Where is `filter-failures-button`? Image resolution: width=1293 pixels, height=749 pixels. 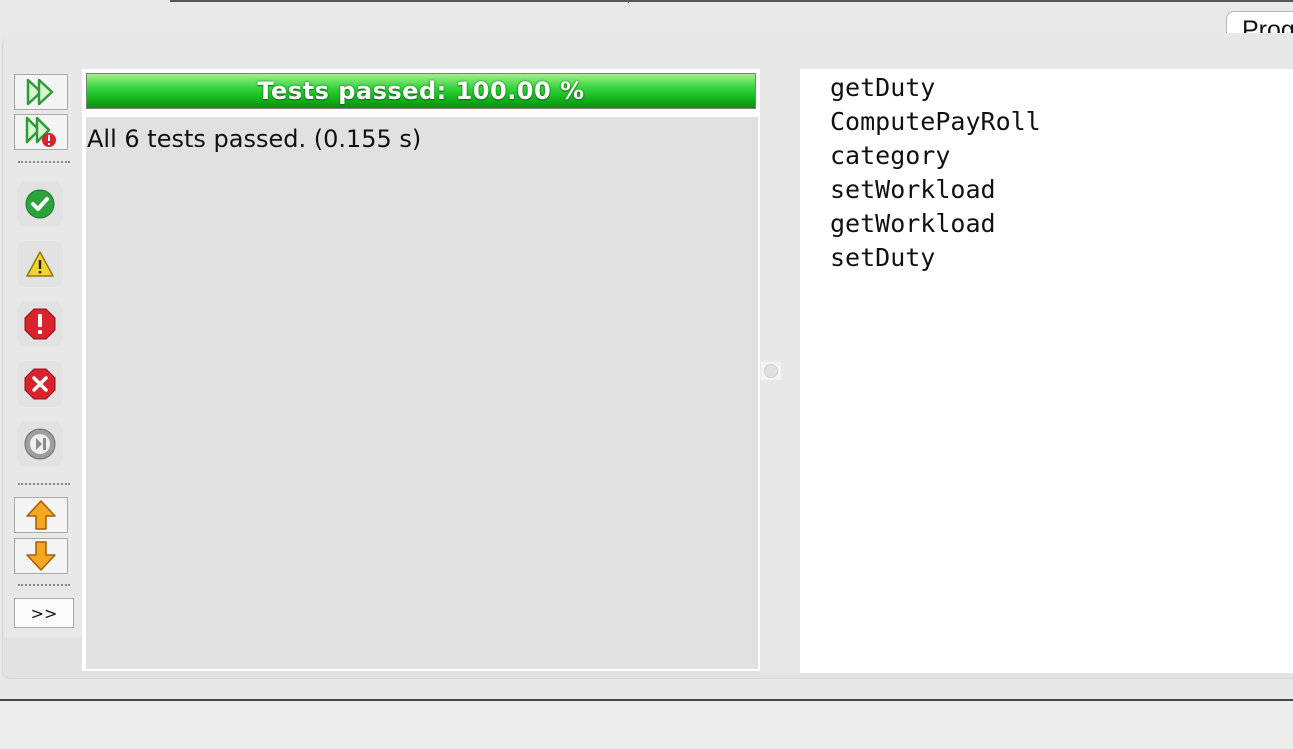
filter-failures-button is located at coordinates (40, 384).